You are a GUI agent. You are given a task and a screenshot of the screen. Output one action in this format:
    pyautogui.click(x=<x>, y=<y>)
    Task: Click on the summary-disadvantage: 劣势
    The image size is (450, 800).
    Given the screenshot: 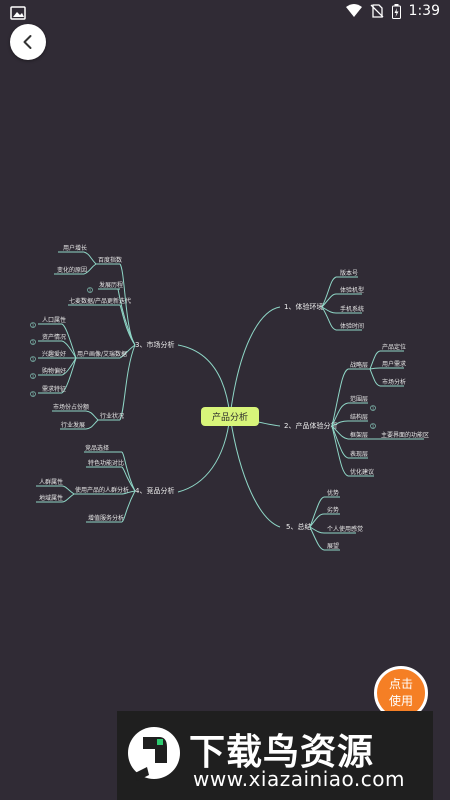 What is the action you would take?
    pyautogui.click(x=333, y=510)
    